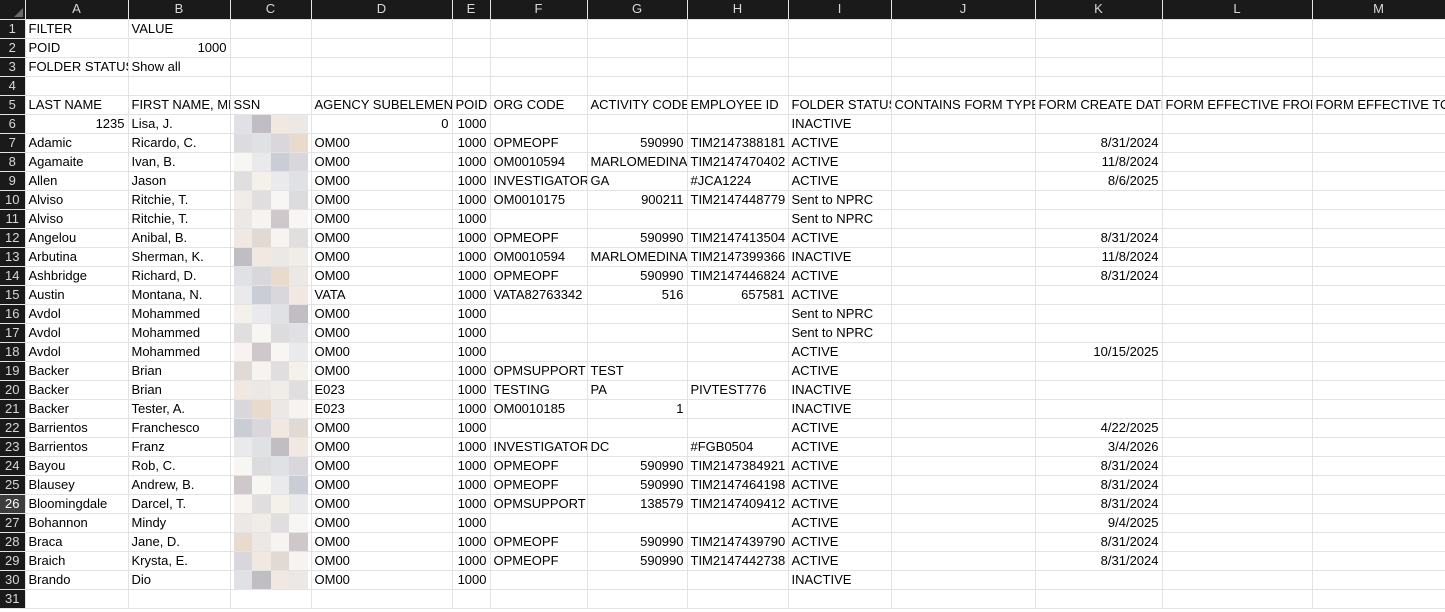 The width and height of the screenshot is (1445, 612). Describe the element at coordinates (1237, 447) in the screenshot. I see `cell-l23` at that location.